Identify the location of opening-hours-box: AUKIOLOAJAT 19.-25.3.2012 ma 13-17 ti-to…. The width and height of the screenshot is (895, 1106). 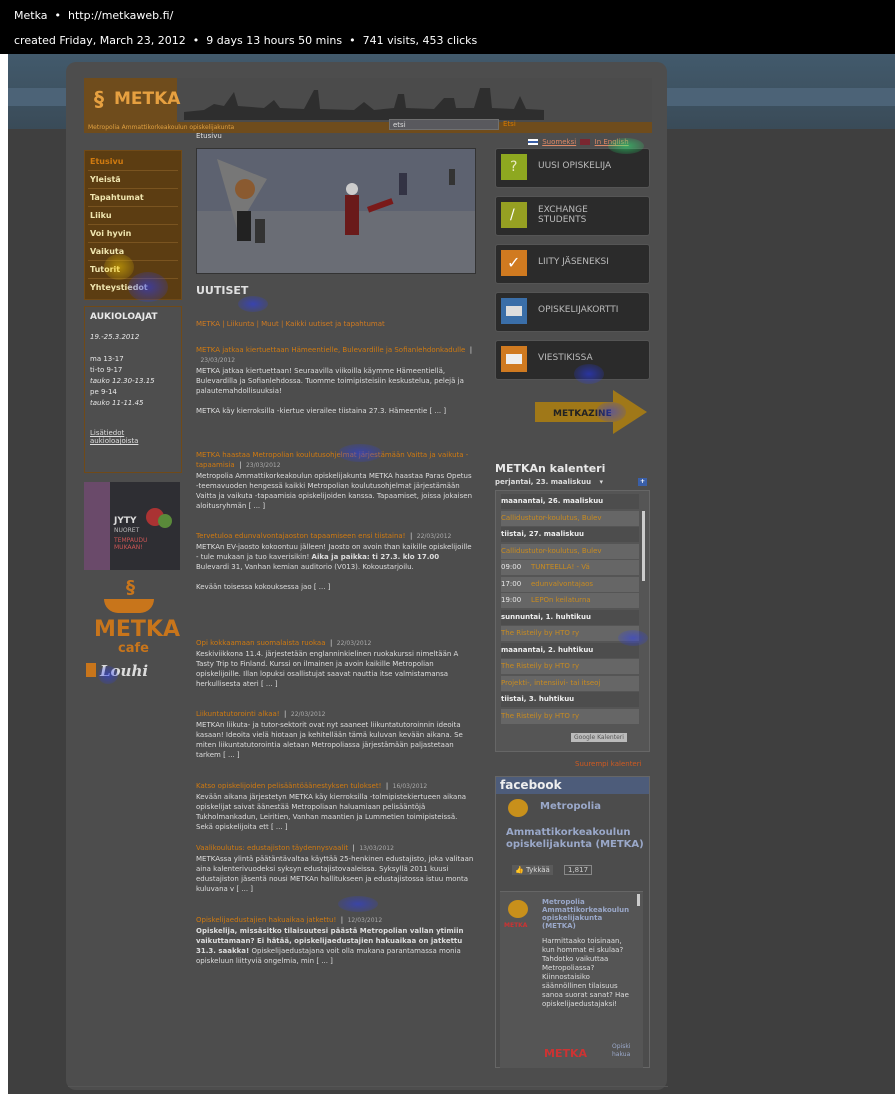
(133, 389).